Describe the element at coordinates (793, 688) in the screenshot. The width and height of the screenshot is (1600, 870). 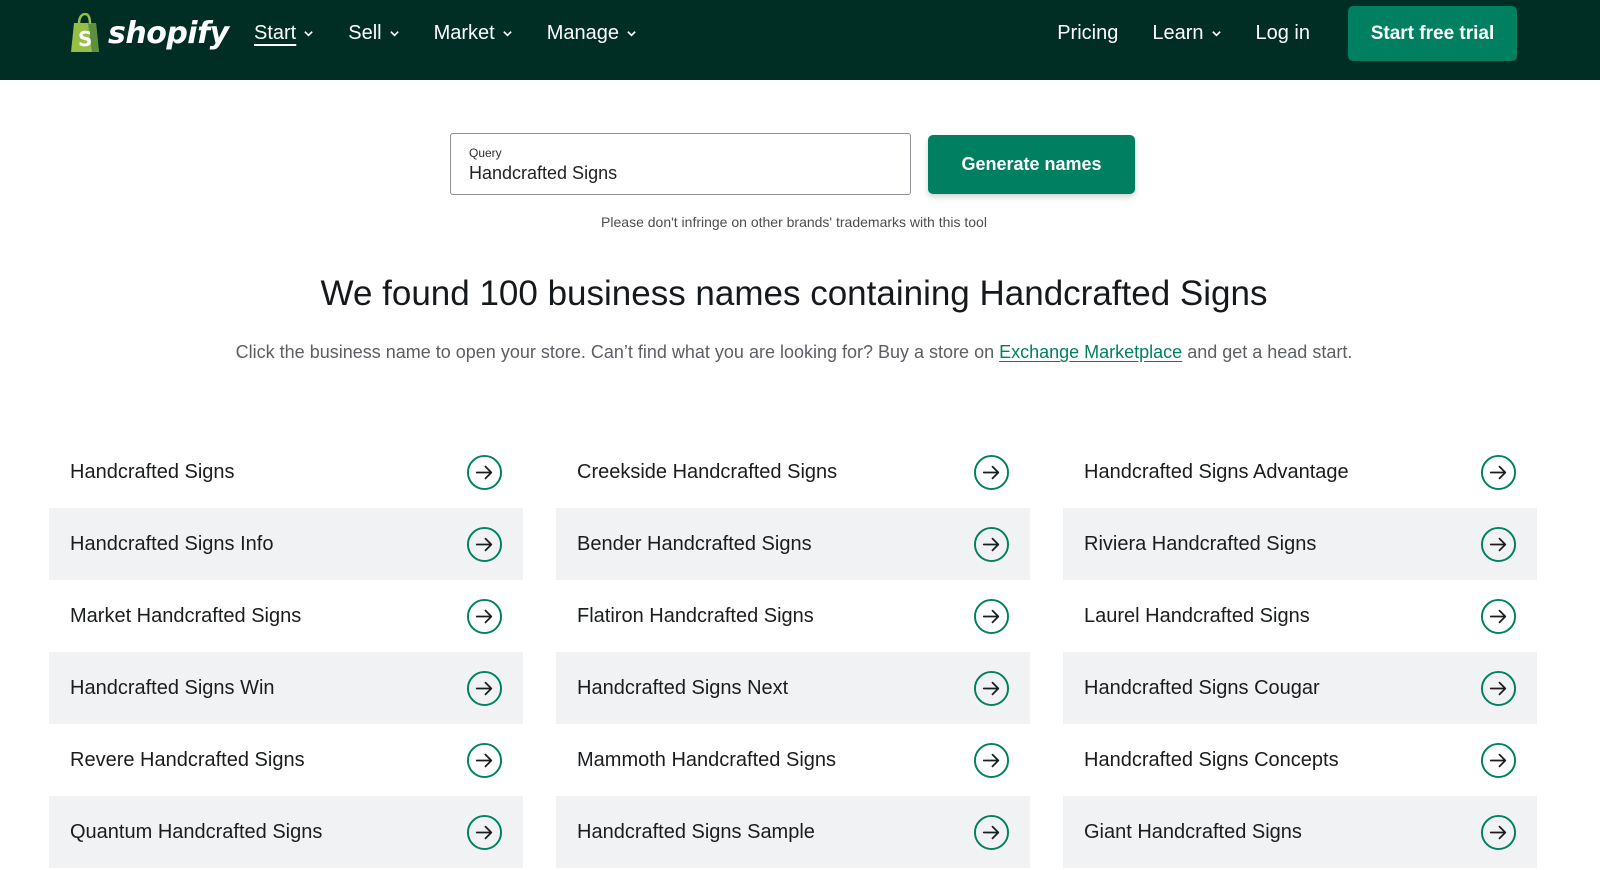
I see `list-item: Handcrafted Signs Next` at that location.